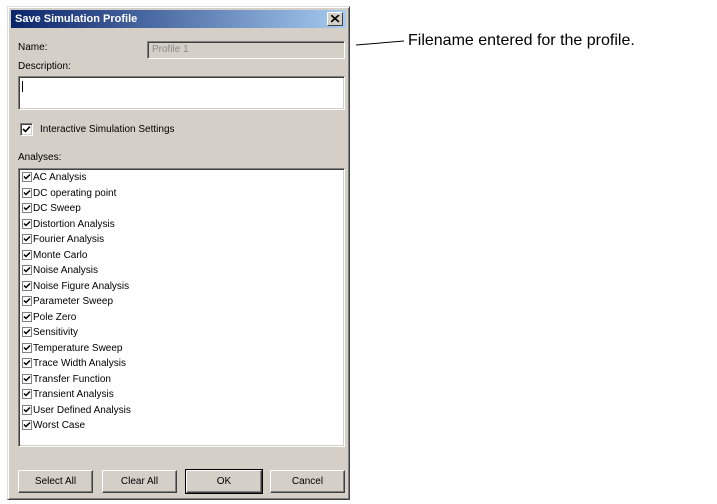 The image size is (717, 504). Describe the element at coordinates (521, 40) in the screenshot. I see `callout-text: Filename entered for the profile.` at that location.